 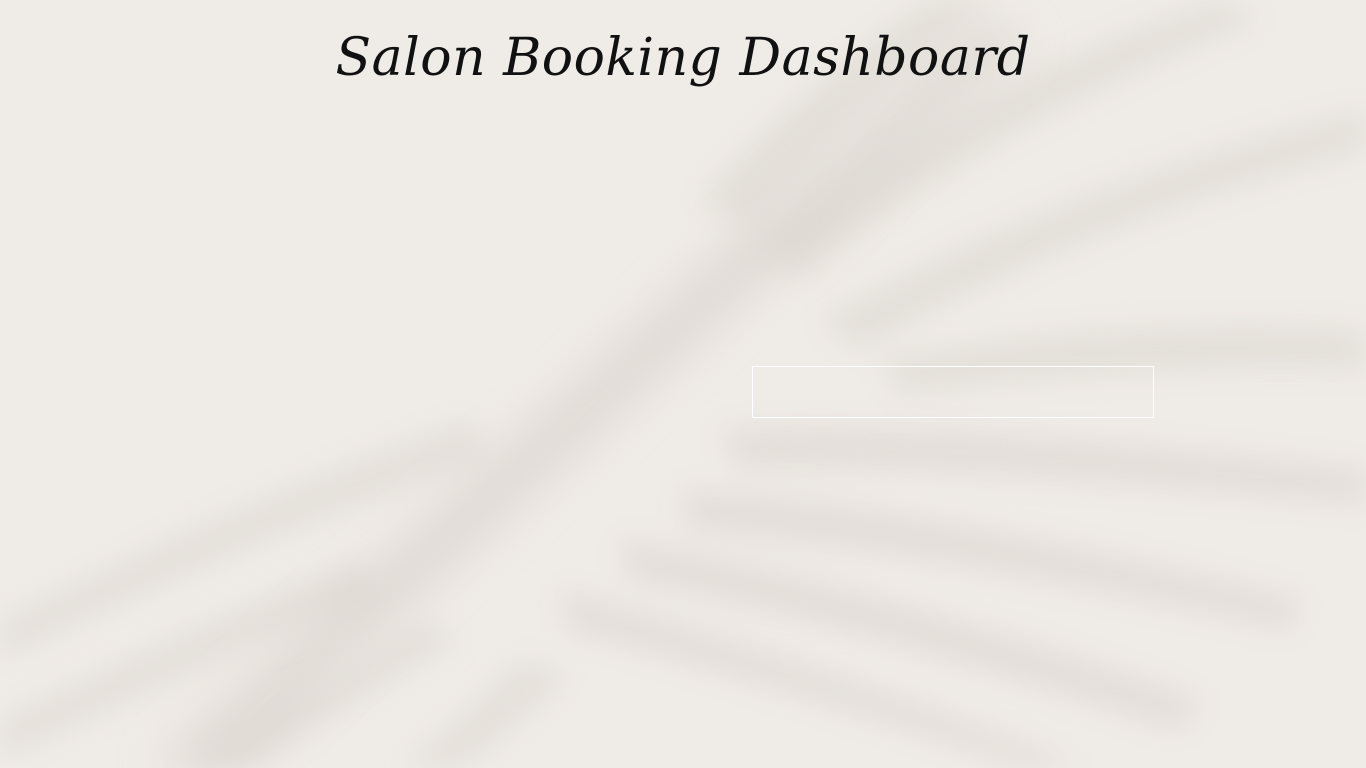 I want to click on text-input, so click(x=953, y=392).